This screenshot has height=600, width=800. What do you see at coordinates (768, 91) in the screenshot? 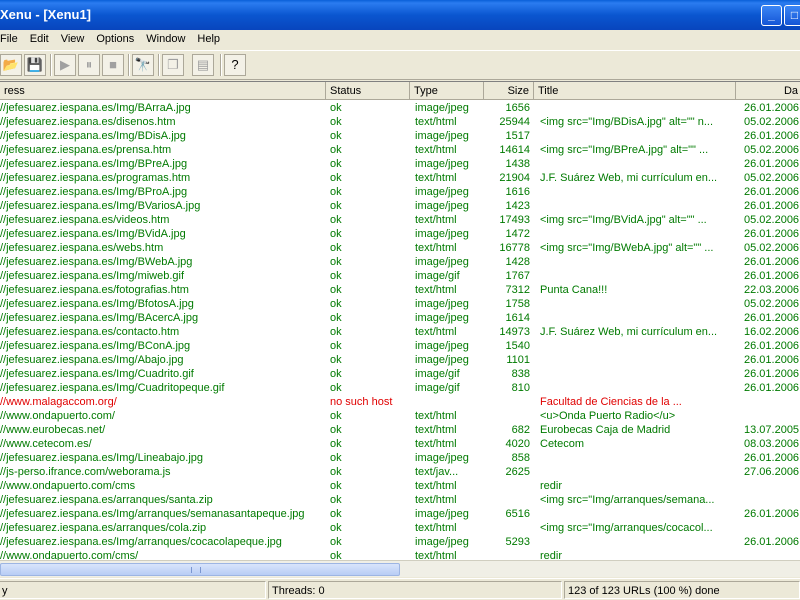
I see `column-header-date: Da` at bounding box center [768, 91].